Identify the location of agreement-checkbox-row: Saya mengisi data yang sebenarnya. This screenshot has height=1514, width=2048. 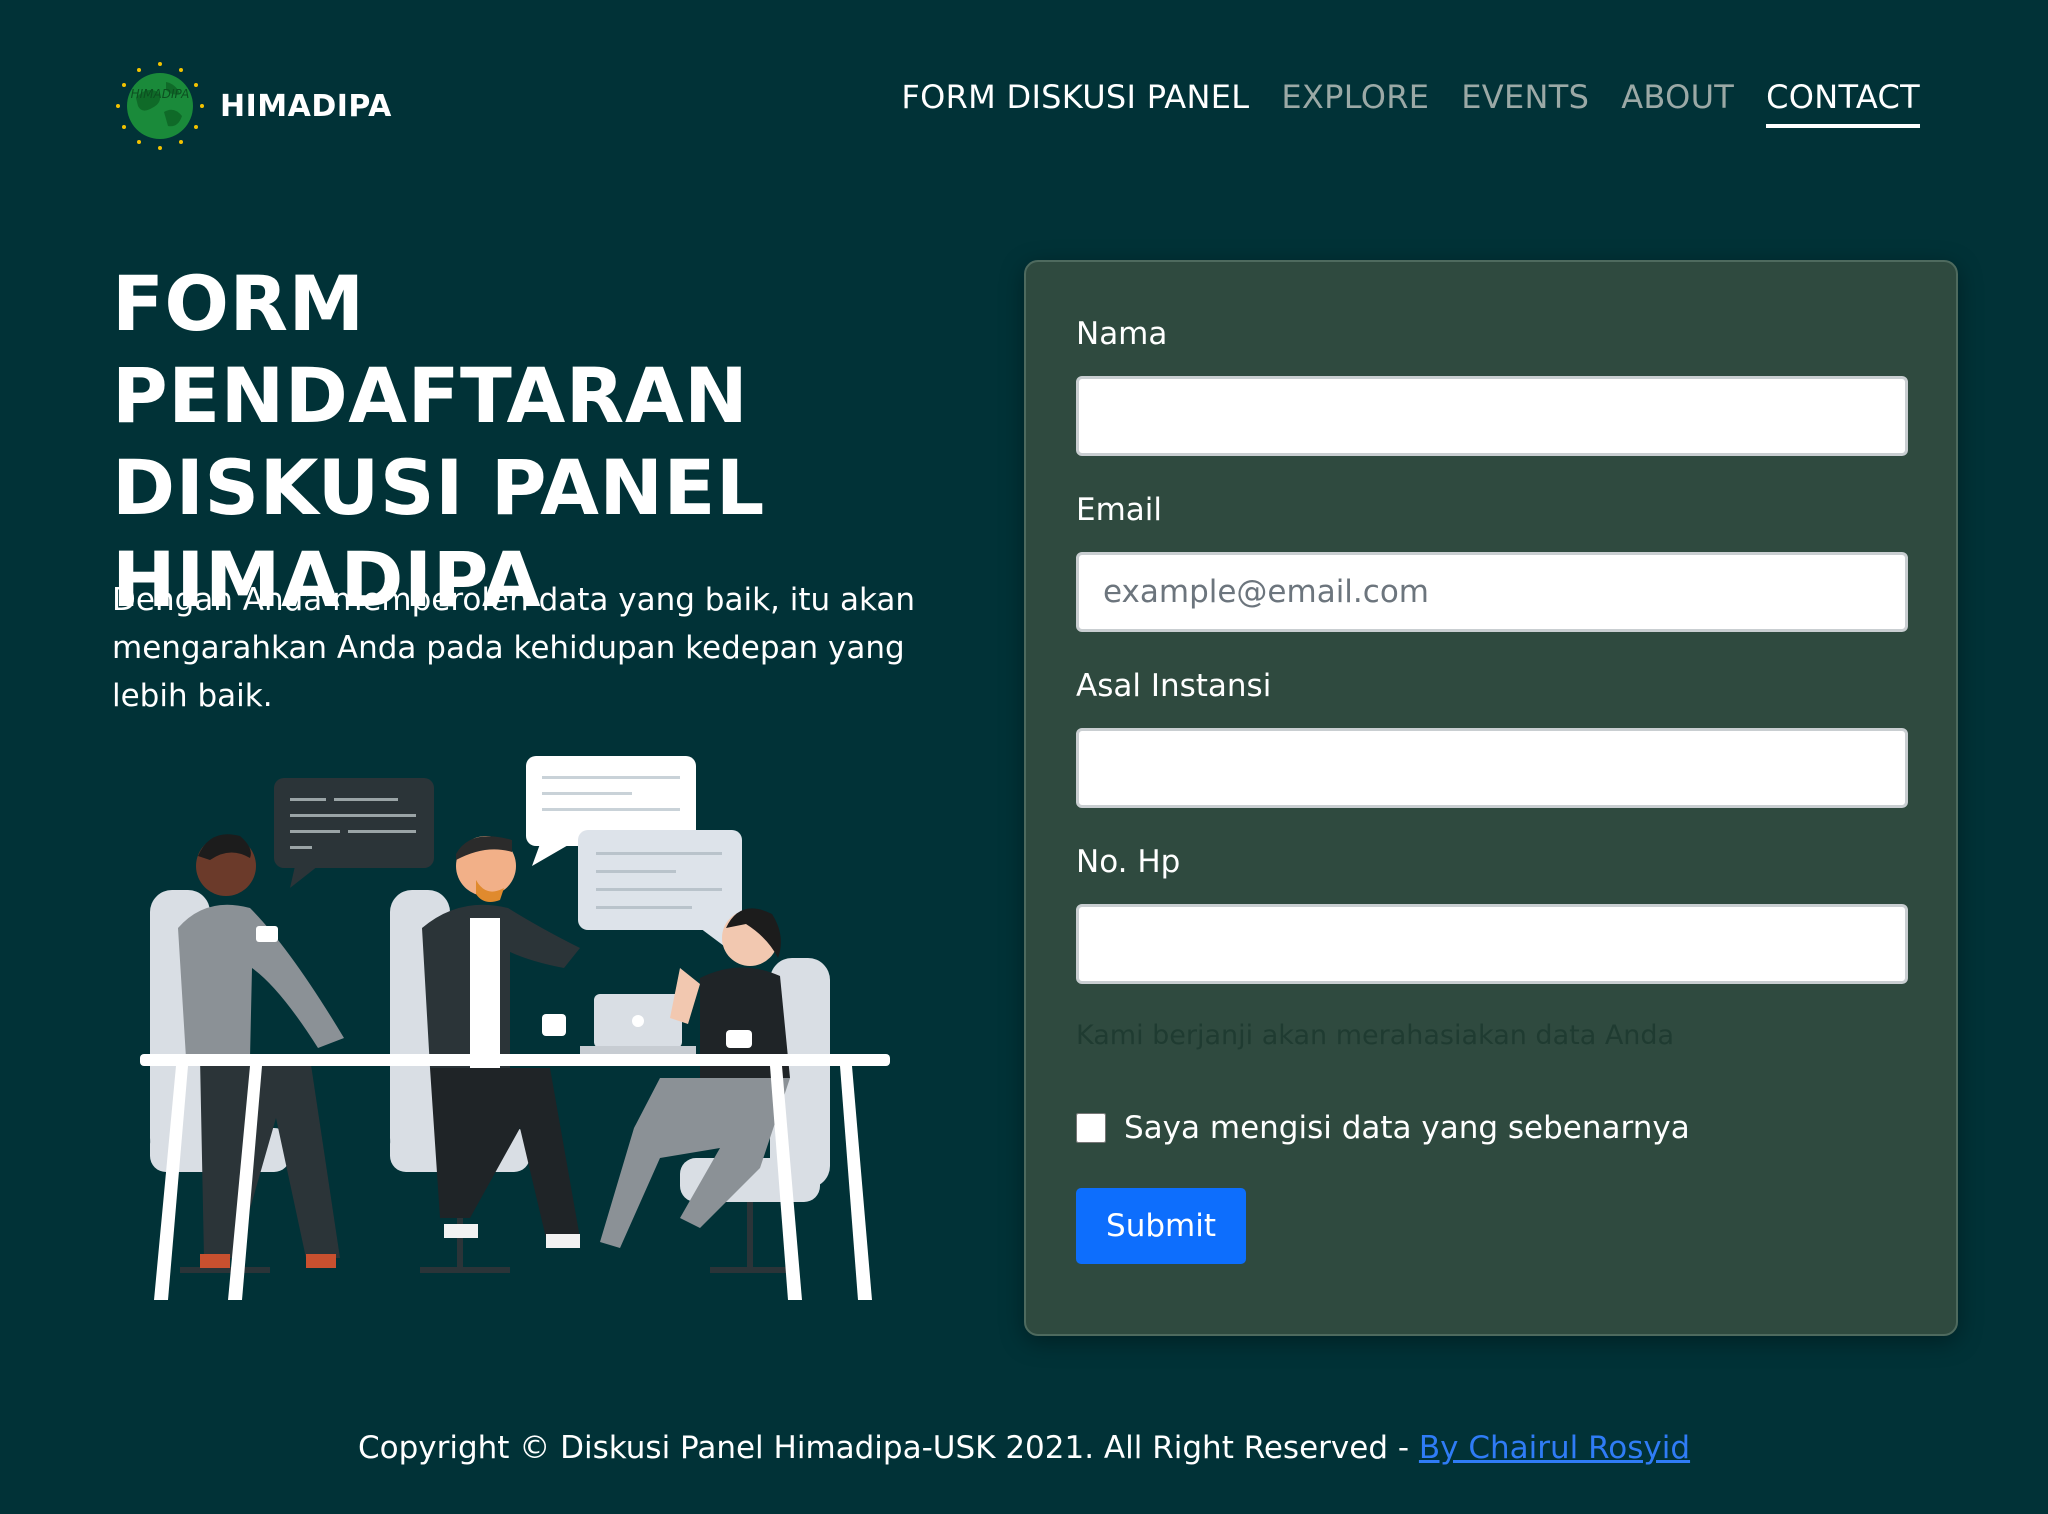
(1383, 1128).